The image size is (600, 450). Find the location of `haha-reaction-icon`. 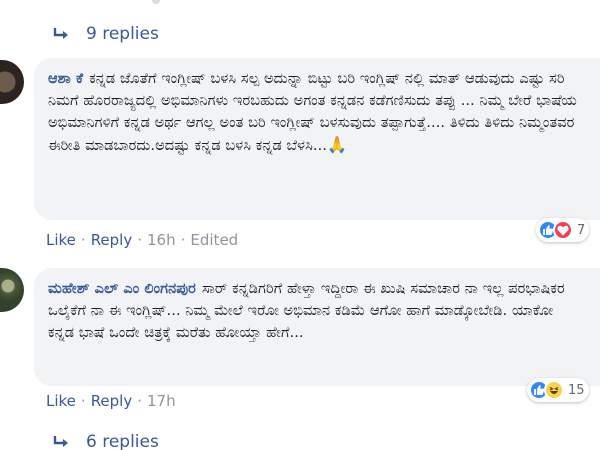

haha-reaction-icon is located at coordinates (554, 390).